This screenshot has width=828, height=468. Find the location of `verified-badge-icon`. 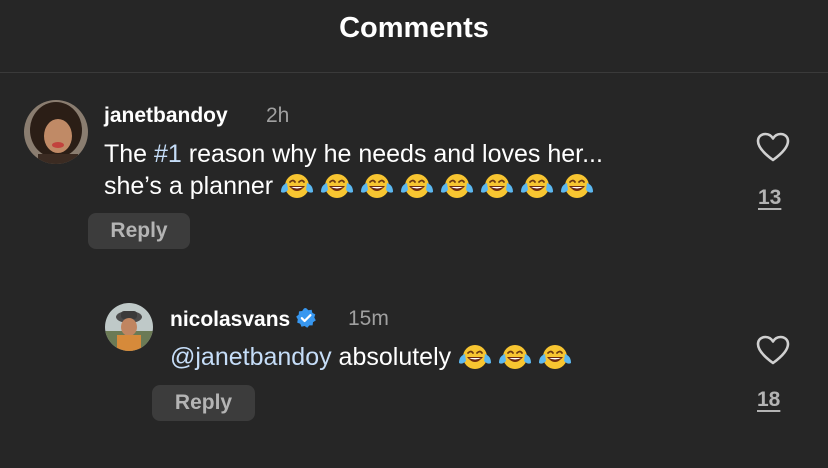

verified-badge-icon is located at coordinates (306, 321).